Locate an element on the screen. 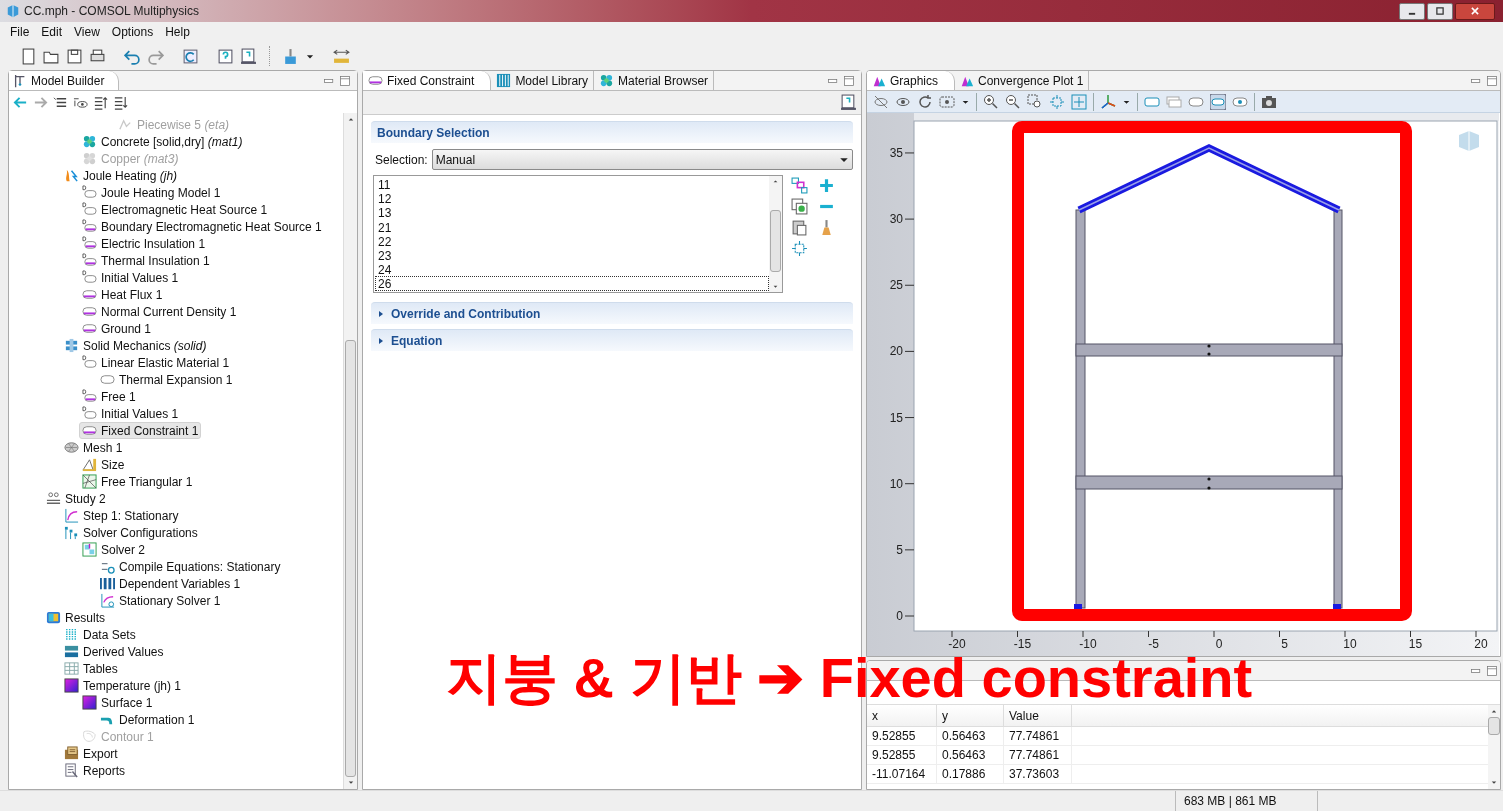 The width and height of the screenshot is (1503, 811). list-item: 13 is located at coordinates (572, 212).